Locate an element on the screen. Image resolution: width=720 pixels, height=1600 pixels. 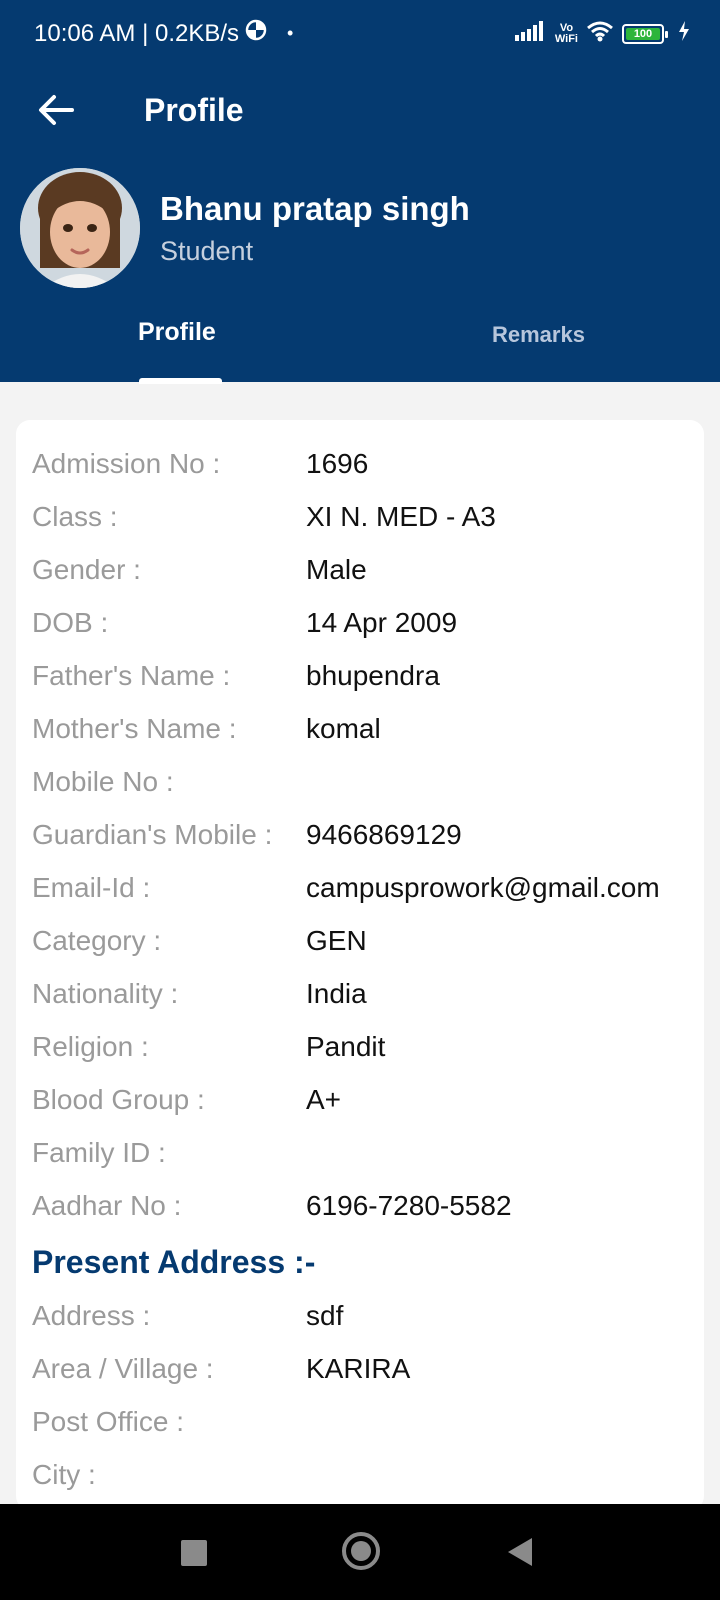
arrow-left-icon is located at coordinates (56, 112).